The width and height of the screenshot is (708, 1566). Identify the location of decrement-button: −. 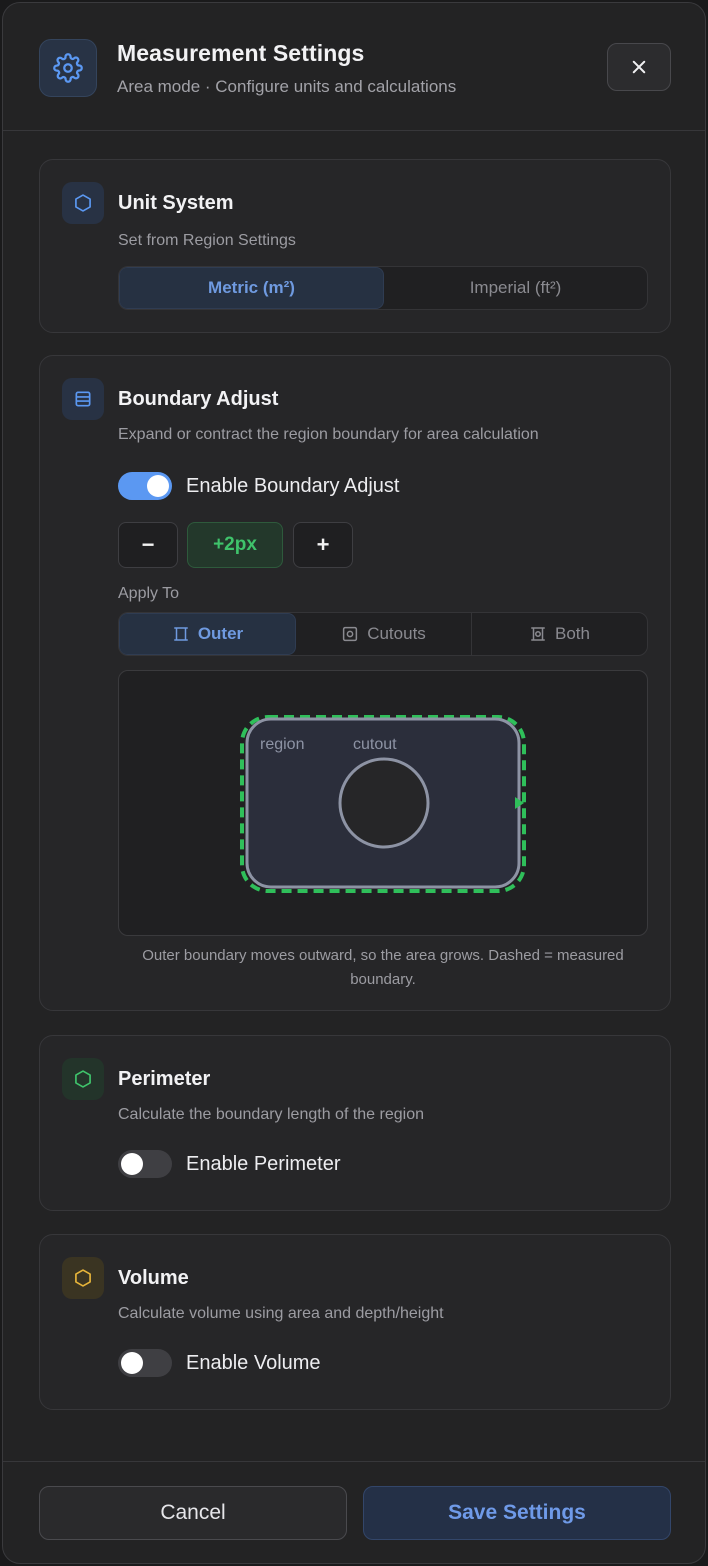
(148, 545).